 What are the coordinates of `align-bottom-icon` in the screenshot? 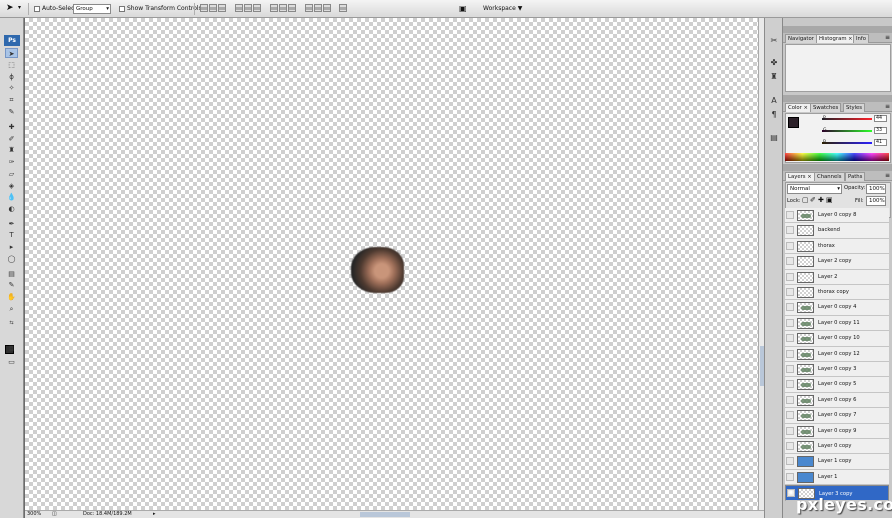 It's located at (222, 8).